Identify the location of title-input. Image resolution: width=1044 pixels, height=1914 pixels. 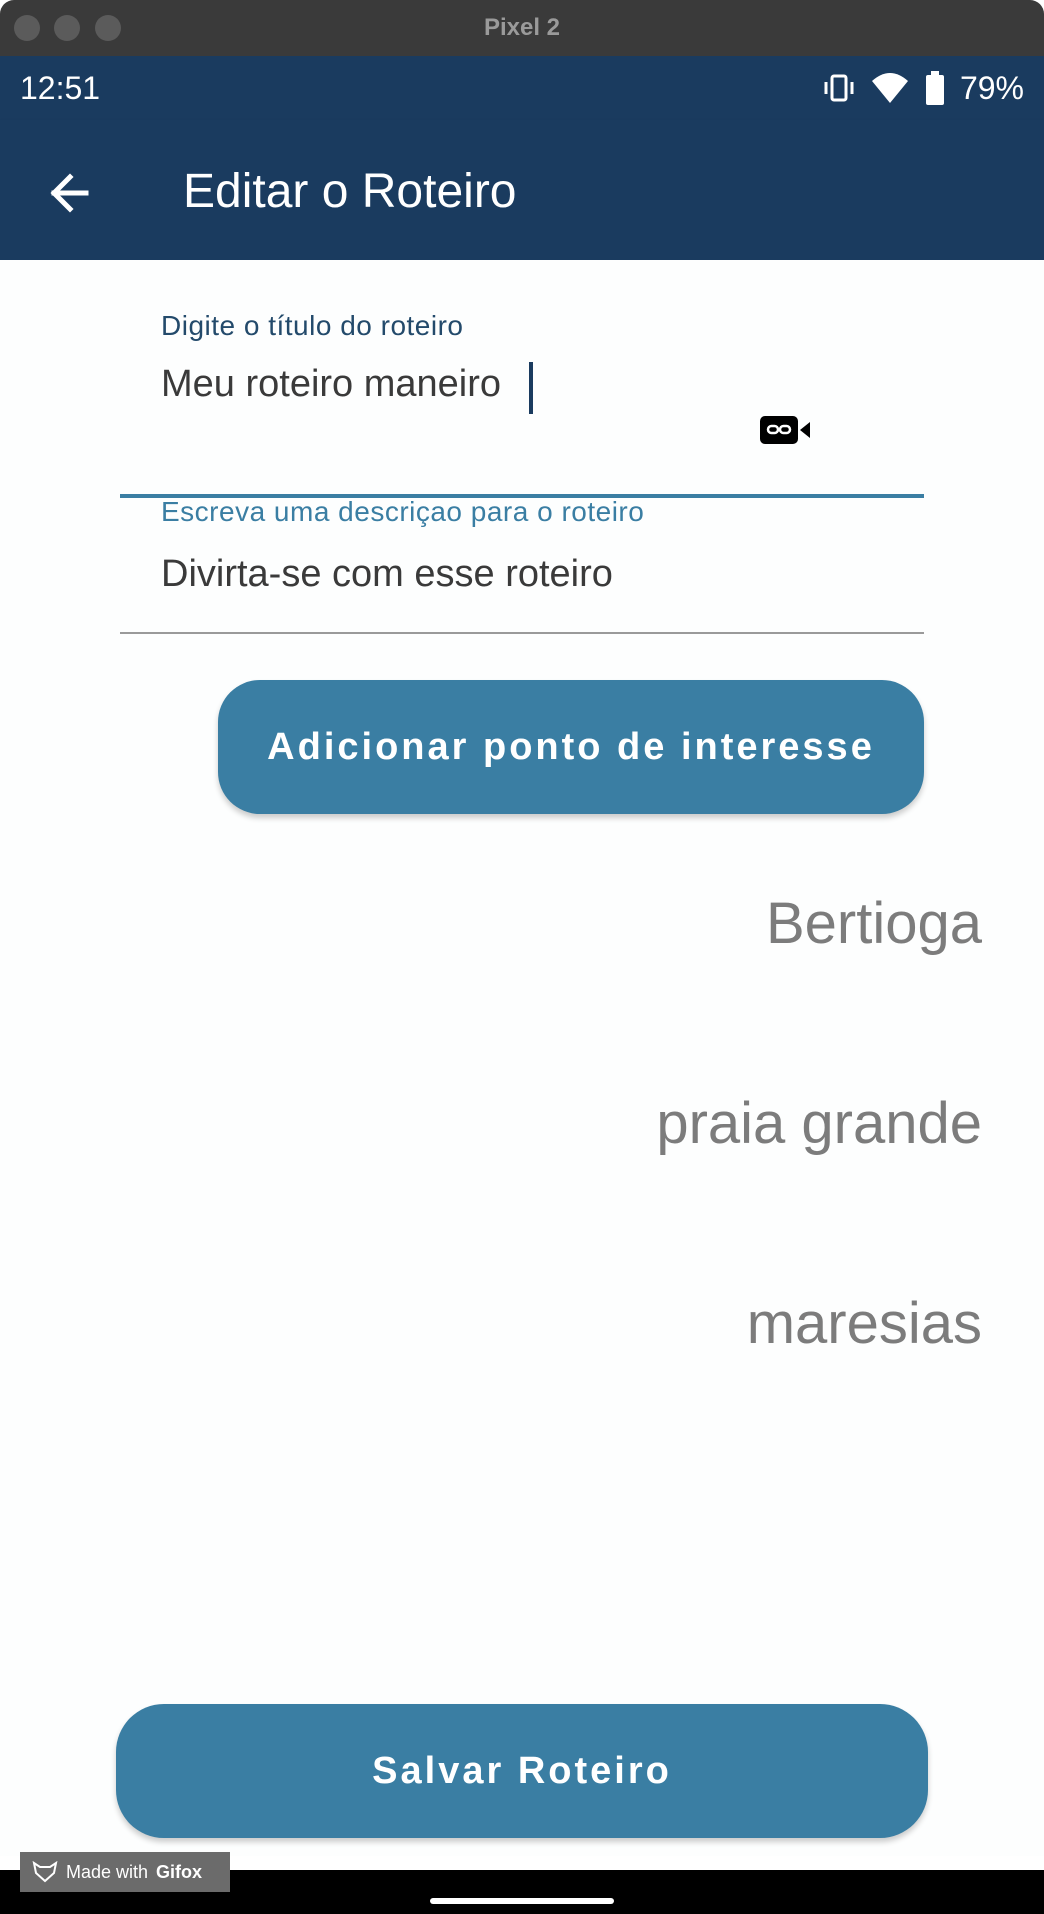
(441, 384).